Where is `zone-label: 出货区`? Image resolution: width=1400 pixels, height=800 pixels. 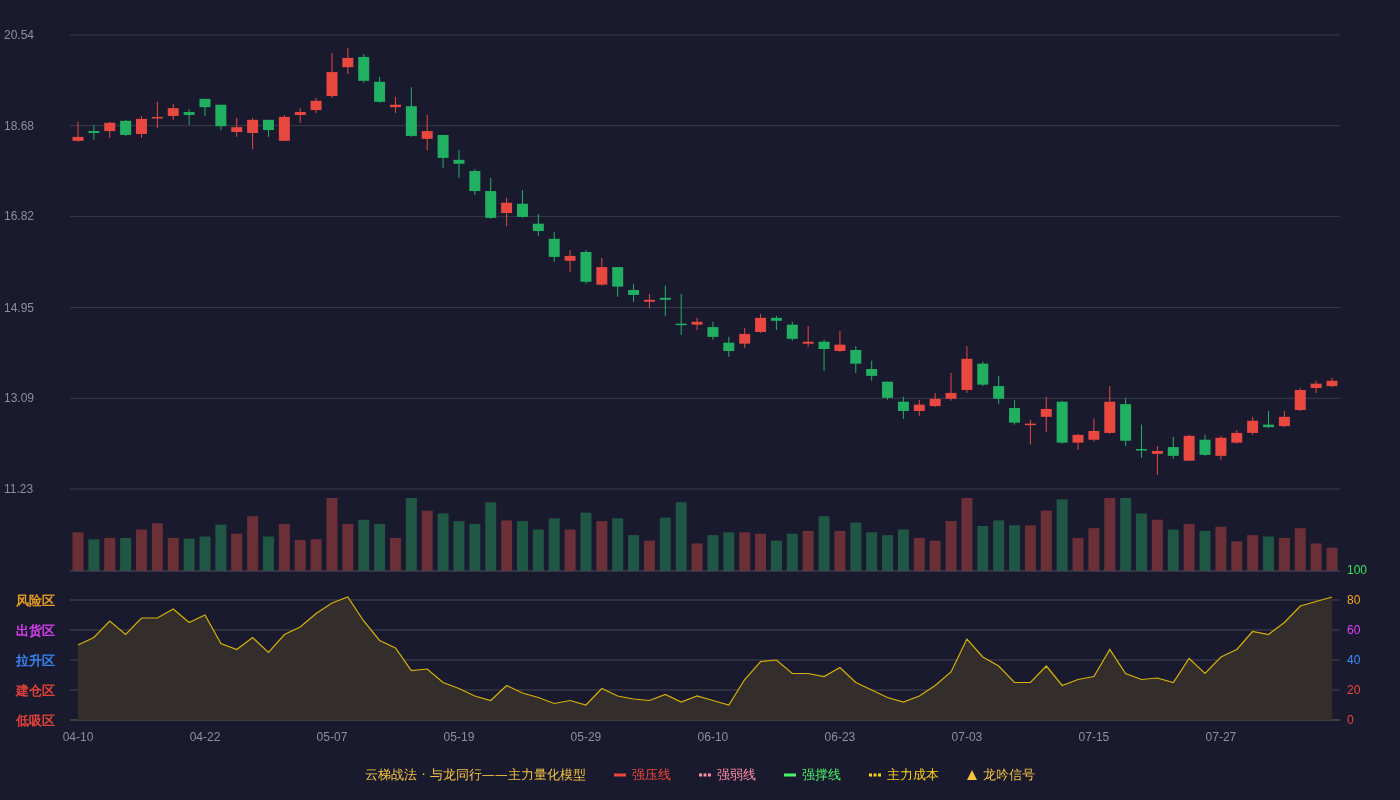 zone-label: 出货区 is located at coordinates (35, 630).